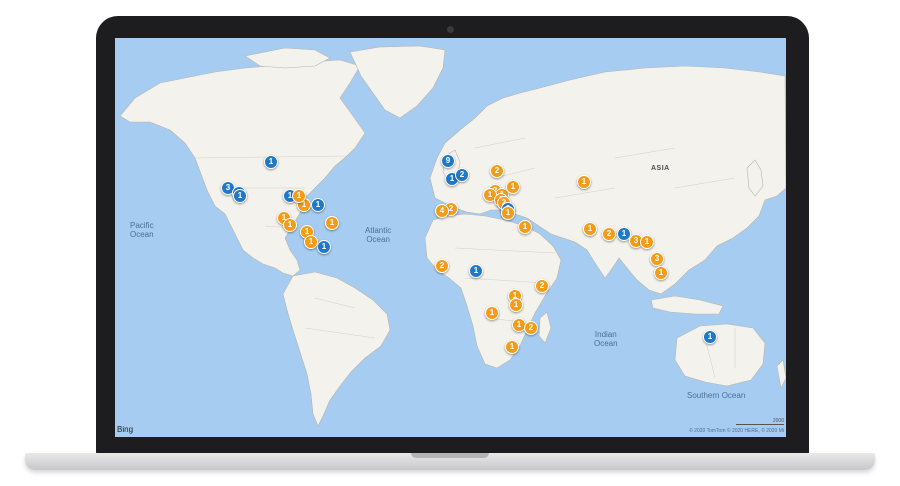 This screenshot has height=486, width=900. Describe the element at coordinates (760, 421) in the screenshot. I see `scale-bar: 2000` at that location.